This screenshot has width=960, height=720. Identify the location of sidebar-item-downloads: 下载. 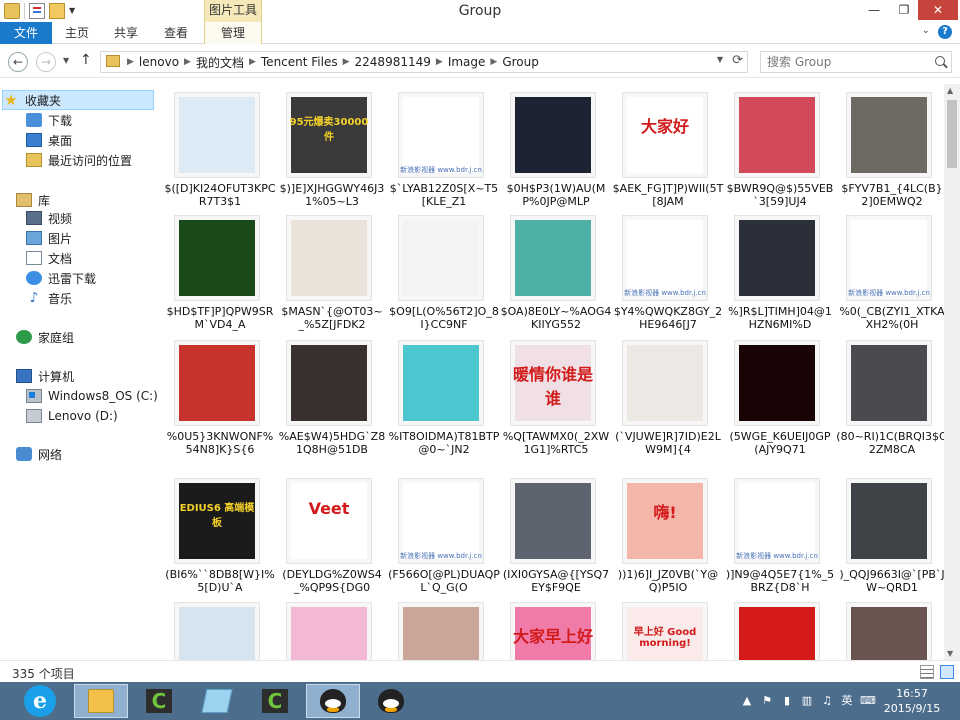
(102, 120).